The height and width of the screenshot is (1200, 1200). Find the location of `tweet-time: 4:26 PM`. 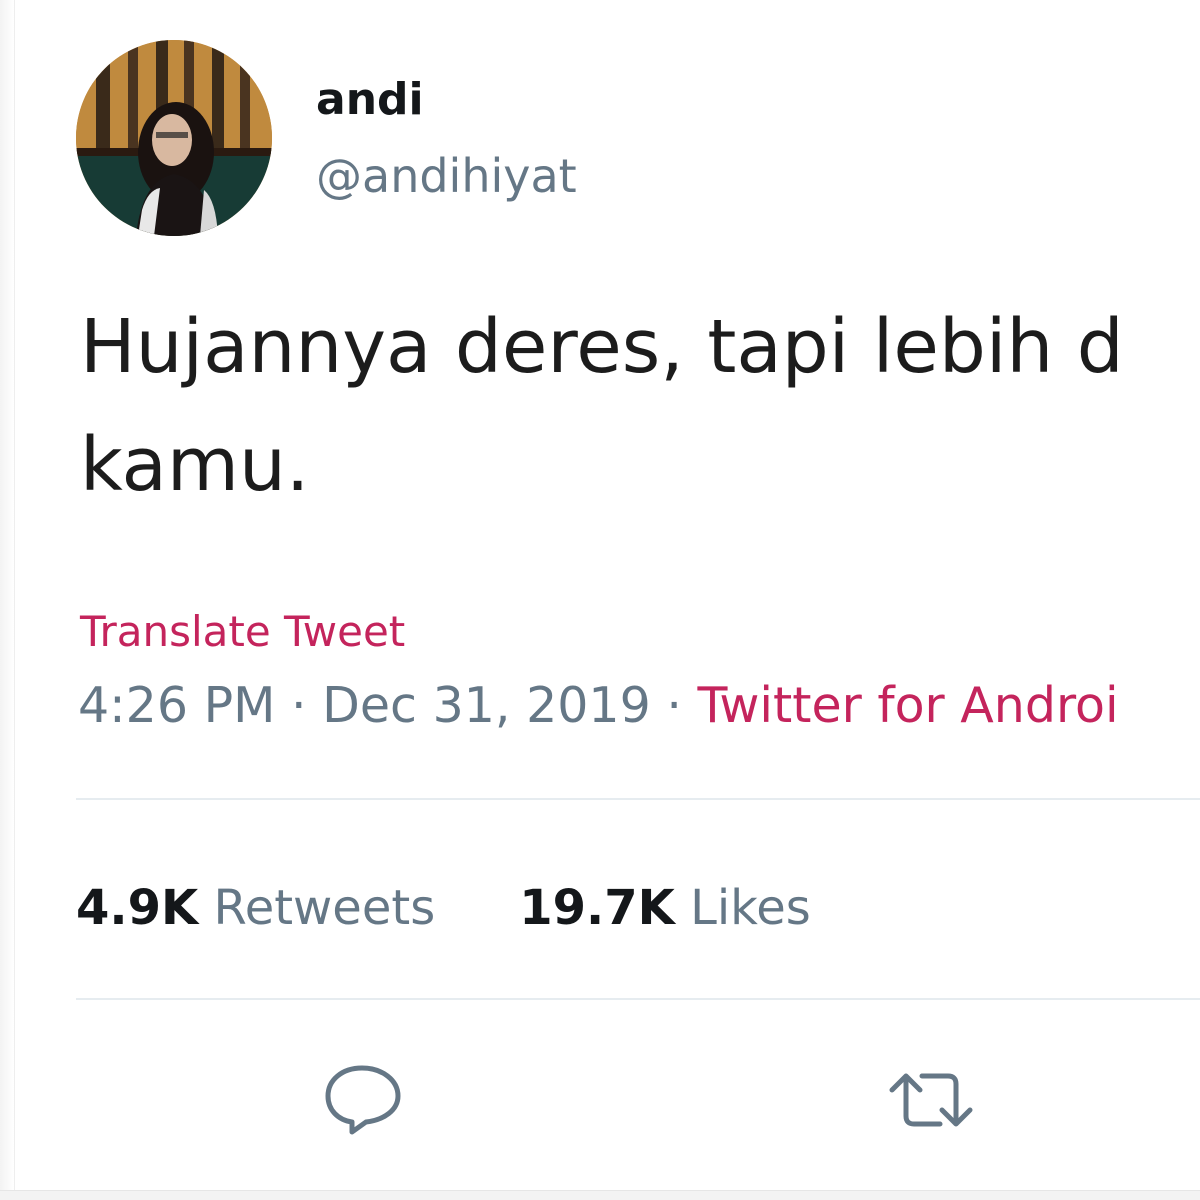

tweet-time: 4:26 PM is located at coordinates (176, 705).